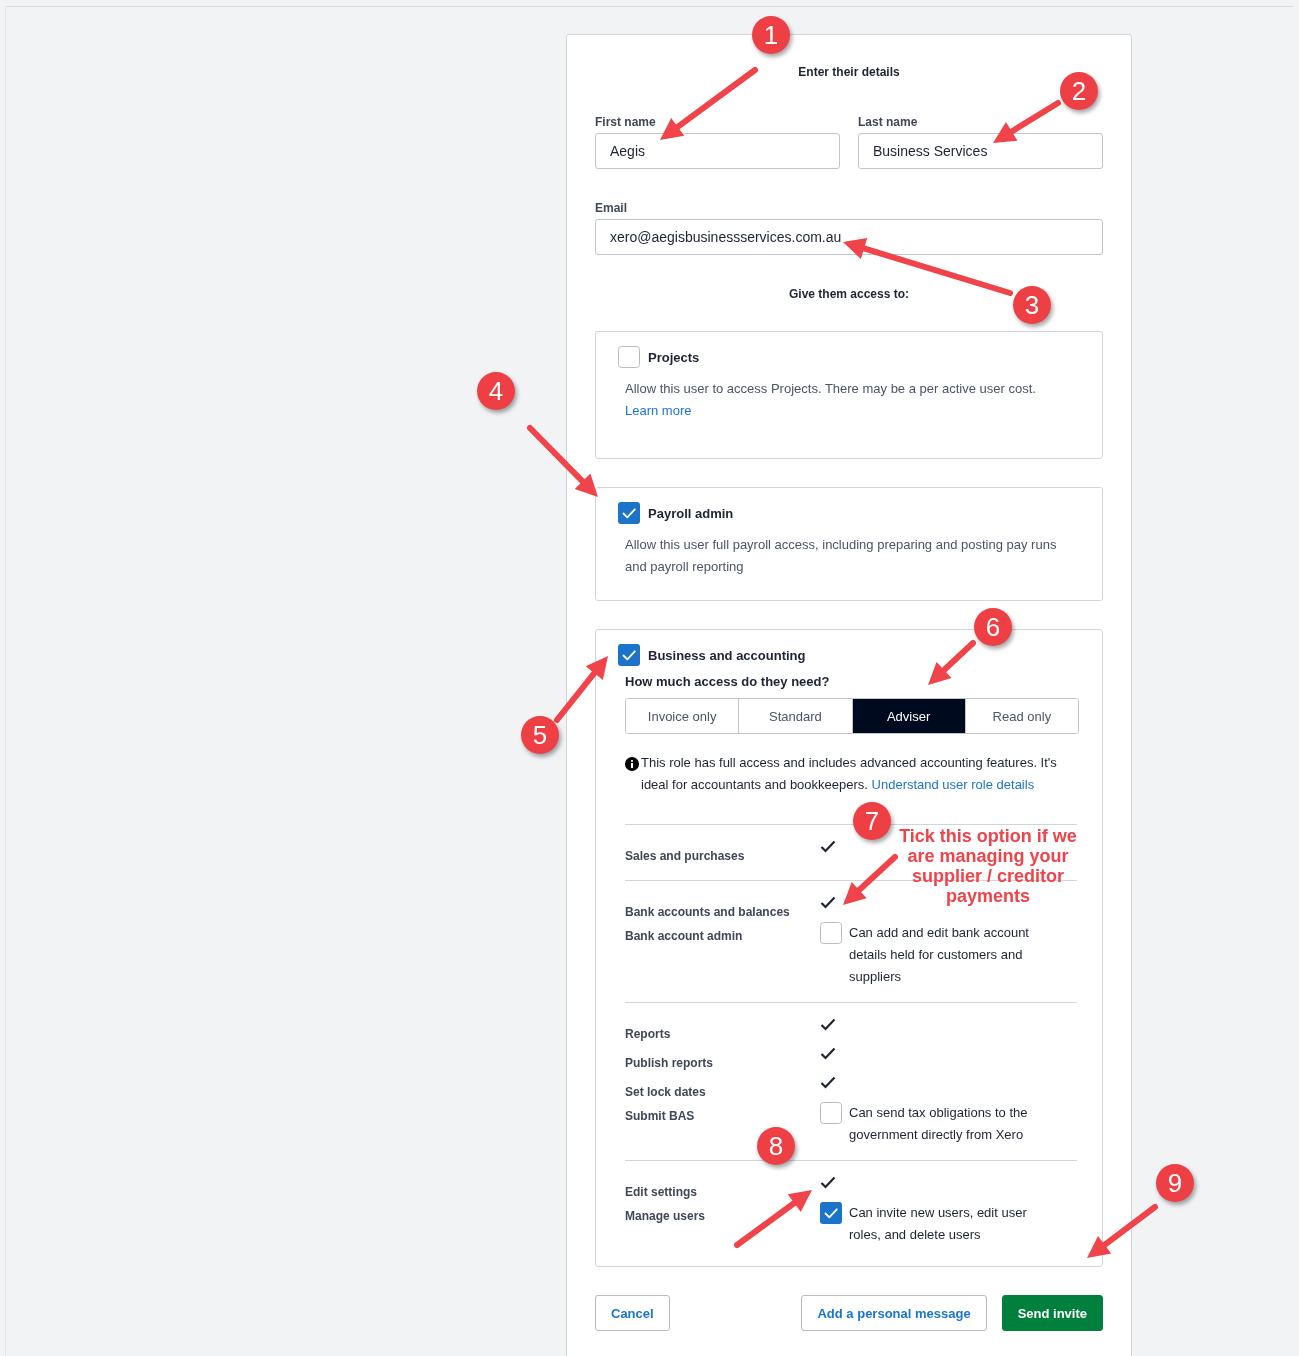 This screenshot has height=1356, width=1299. I want to click on field-label: Last name, so click(888, 122).